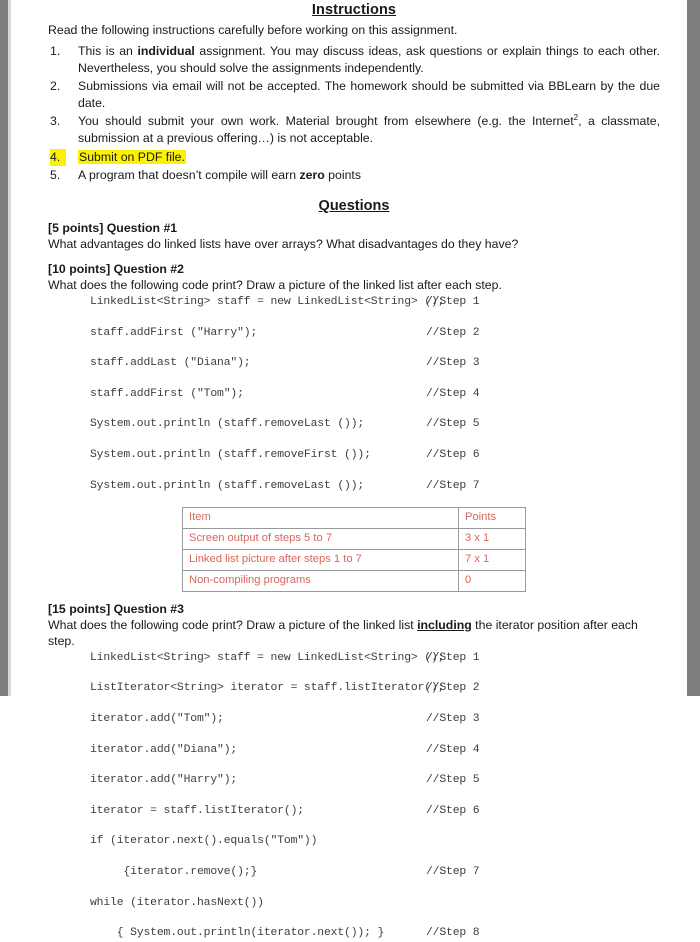 Image resolution: width=700 pixels, height=942 pixels. What do you see at coordinates (320, 517) in the screenshot?
I see `rubric-cell-item: Item` at bounding box center [320, 517].